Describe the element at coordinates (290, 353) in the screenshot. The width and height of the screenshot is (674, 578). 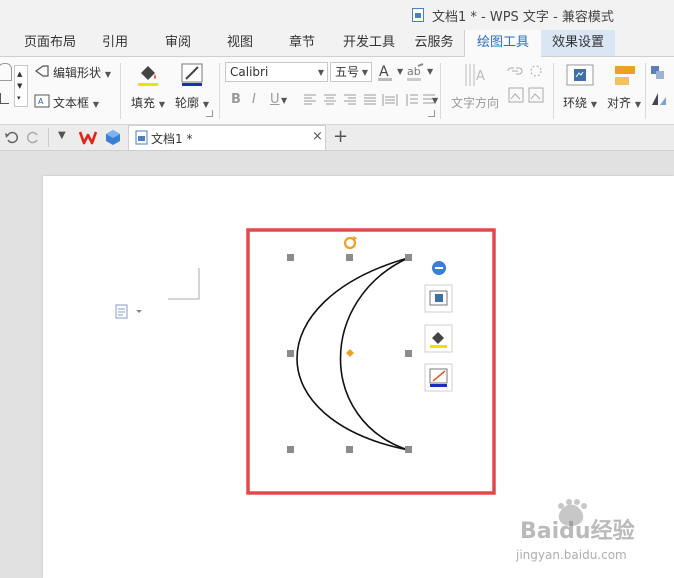
I see `resize-handle-left` at that location.